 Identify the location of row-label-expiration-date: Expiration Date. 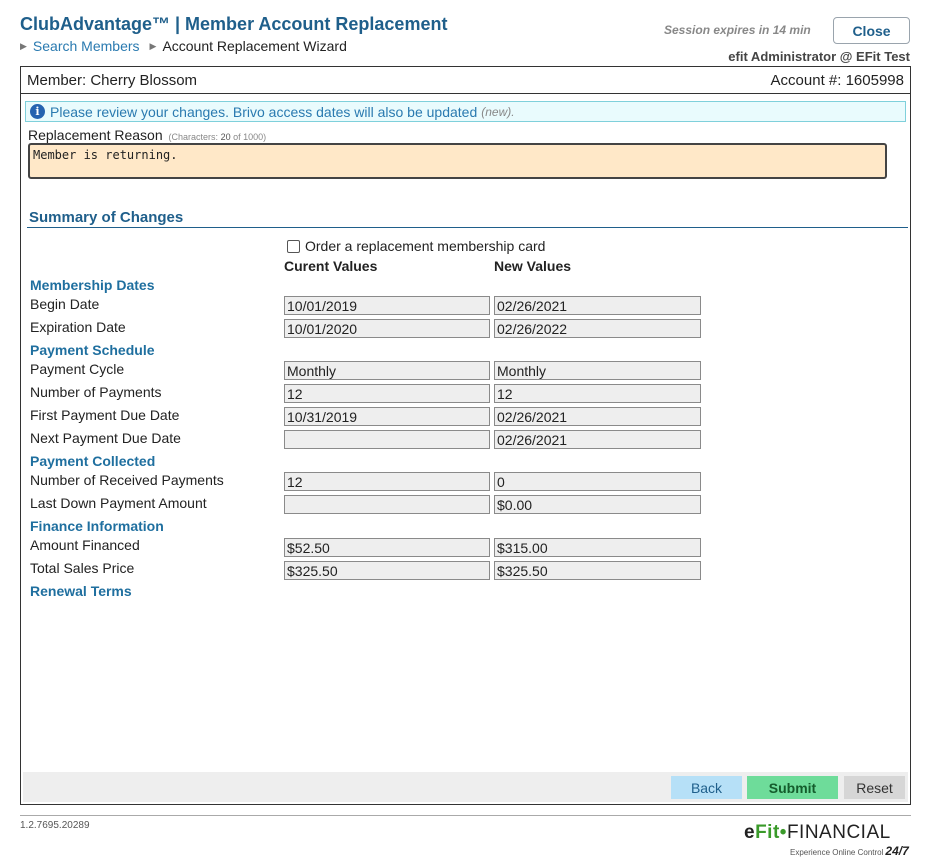
(78, 327).